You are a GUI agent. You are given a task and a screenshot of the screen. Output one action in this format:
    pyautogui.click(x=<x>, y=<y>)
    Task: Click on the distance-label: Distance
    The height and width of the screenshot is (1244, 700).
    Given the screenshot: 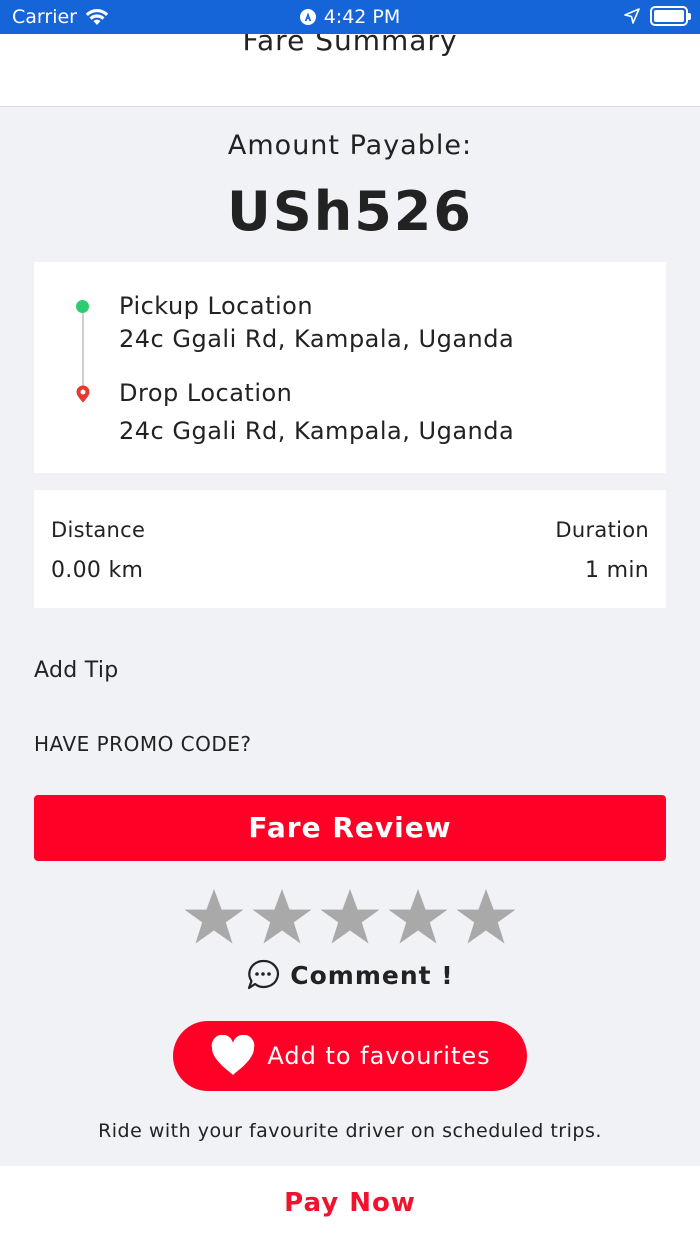 What is the action you would take?
    pyautogui.click(x=98, y=530)
    